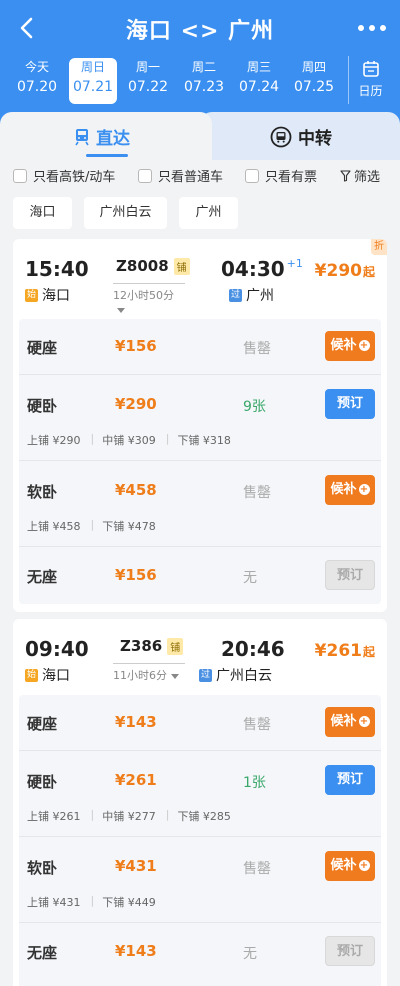  I want to click on tab-transfer-label: 中转, so click(315, 139).